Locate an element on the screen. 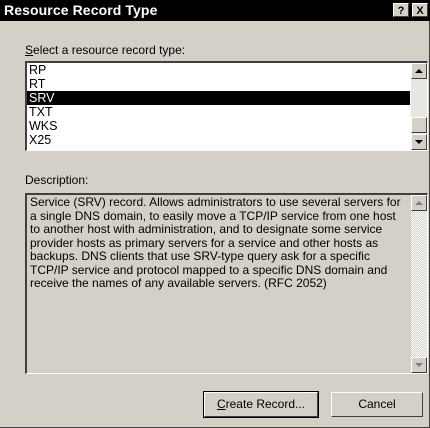 The width and height of the screenshot is (430, 428). desc-scroll-up-button is located at coordinates (419, 203).